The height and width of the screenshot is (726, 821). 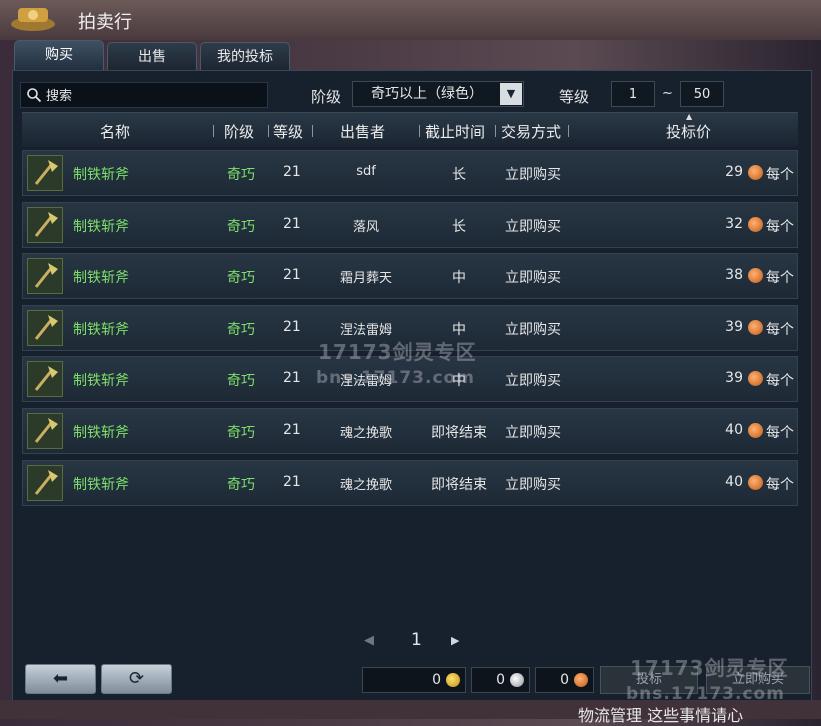 What do you see at coordinates (152, 56) in the screenshot?
I see `tab-sell: 出售` at bounding box center [152, 56].